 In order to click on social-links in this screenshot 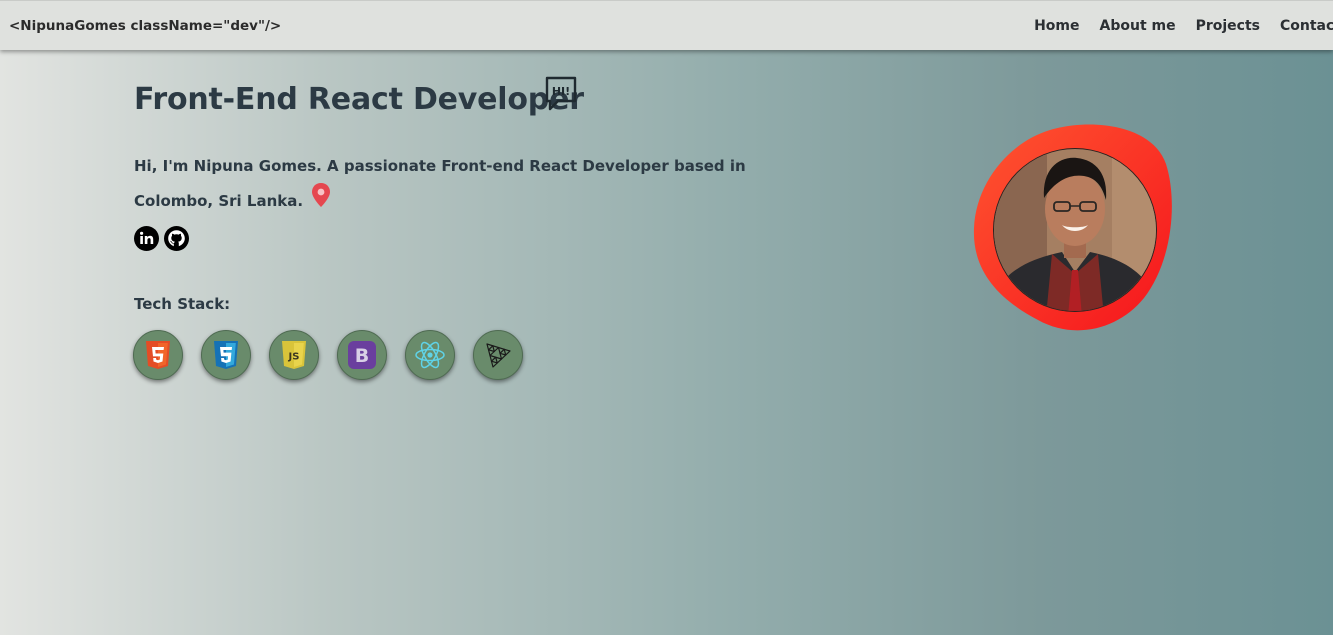, I will do `click(161, 238)`.